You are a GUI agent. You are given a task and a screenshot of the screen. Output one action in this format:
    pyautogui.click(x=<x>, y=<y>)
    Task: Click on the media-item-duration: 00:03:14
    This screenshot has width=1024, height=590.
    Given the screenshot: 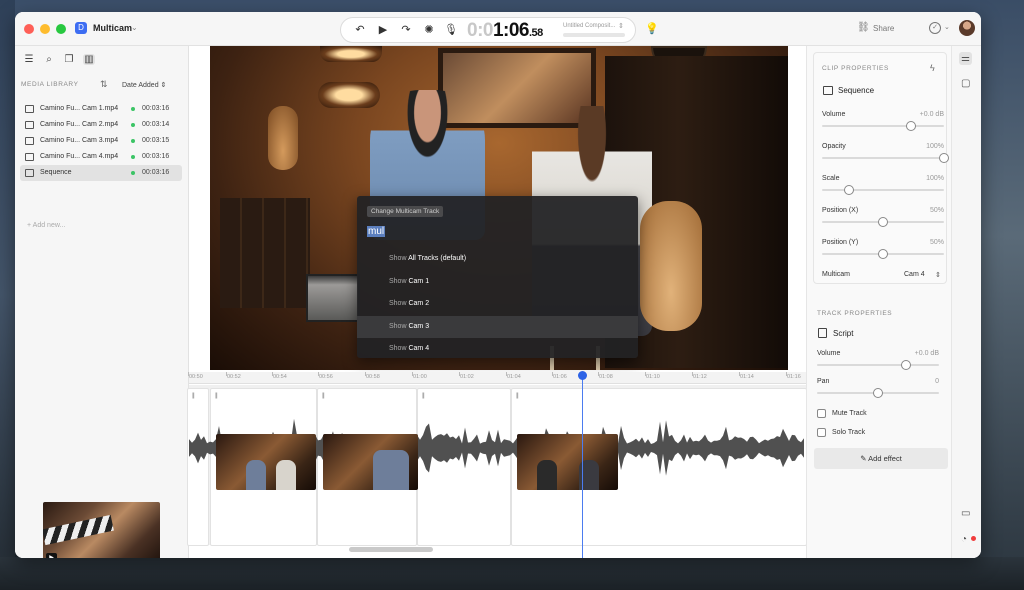 What is the action you would take?
    pyautogui.click(x=156, y=124)
    